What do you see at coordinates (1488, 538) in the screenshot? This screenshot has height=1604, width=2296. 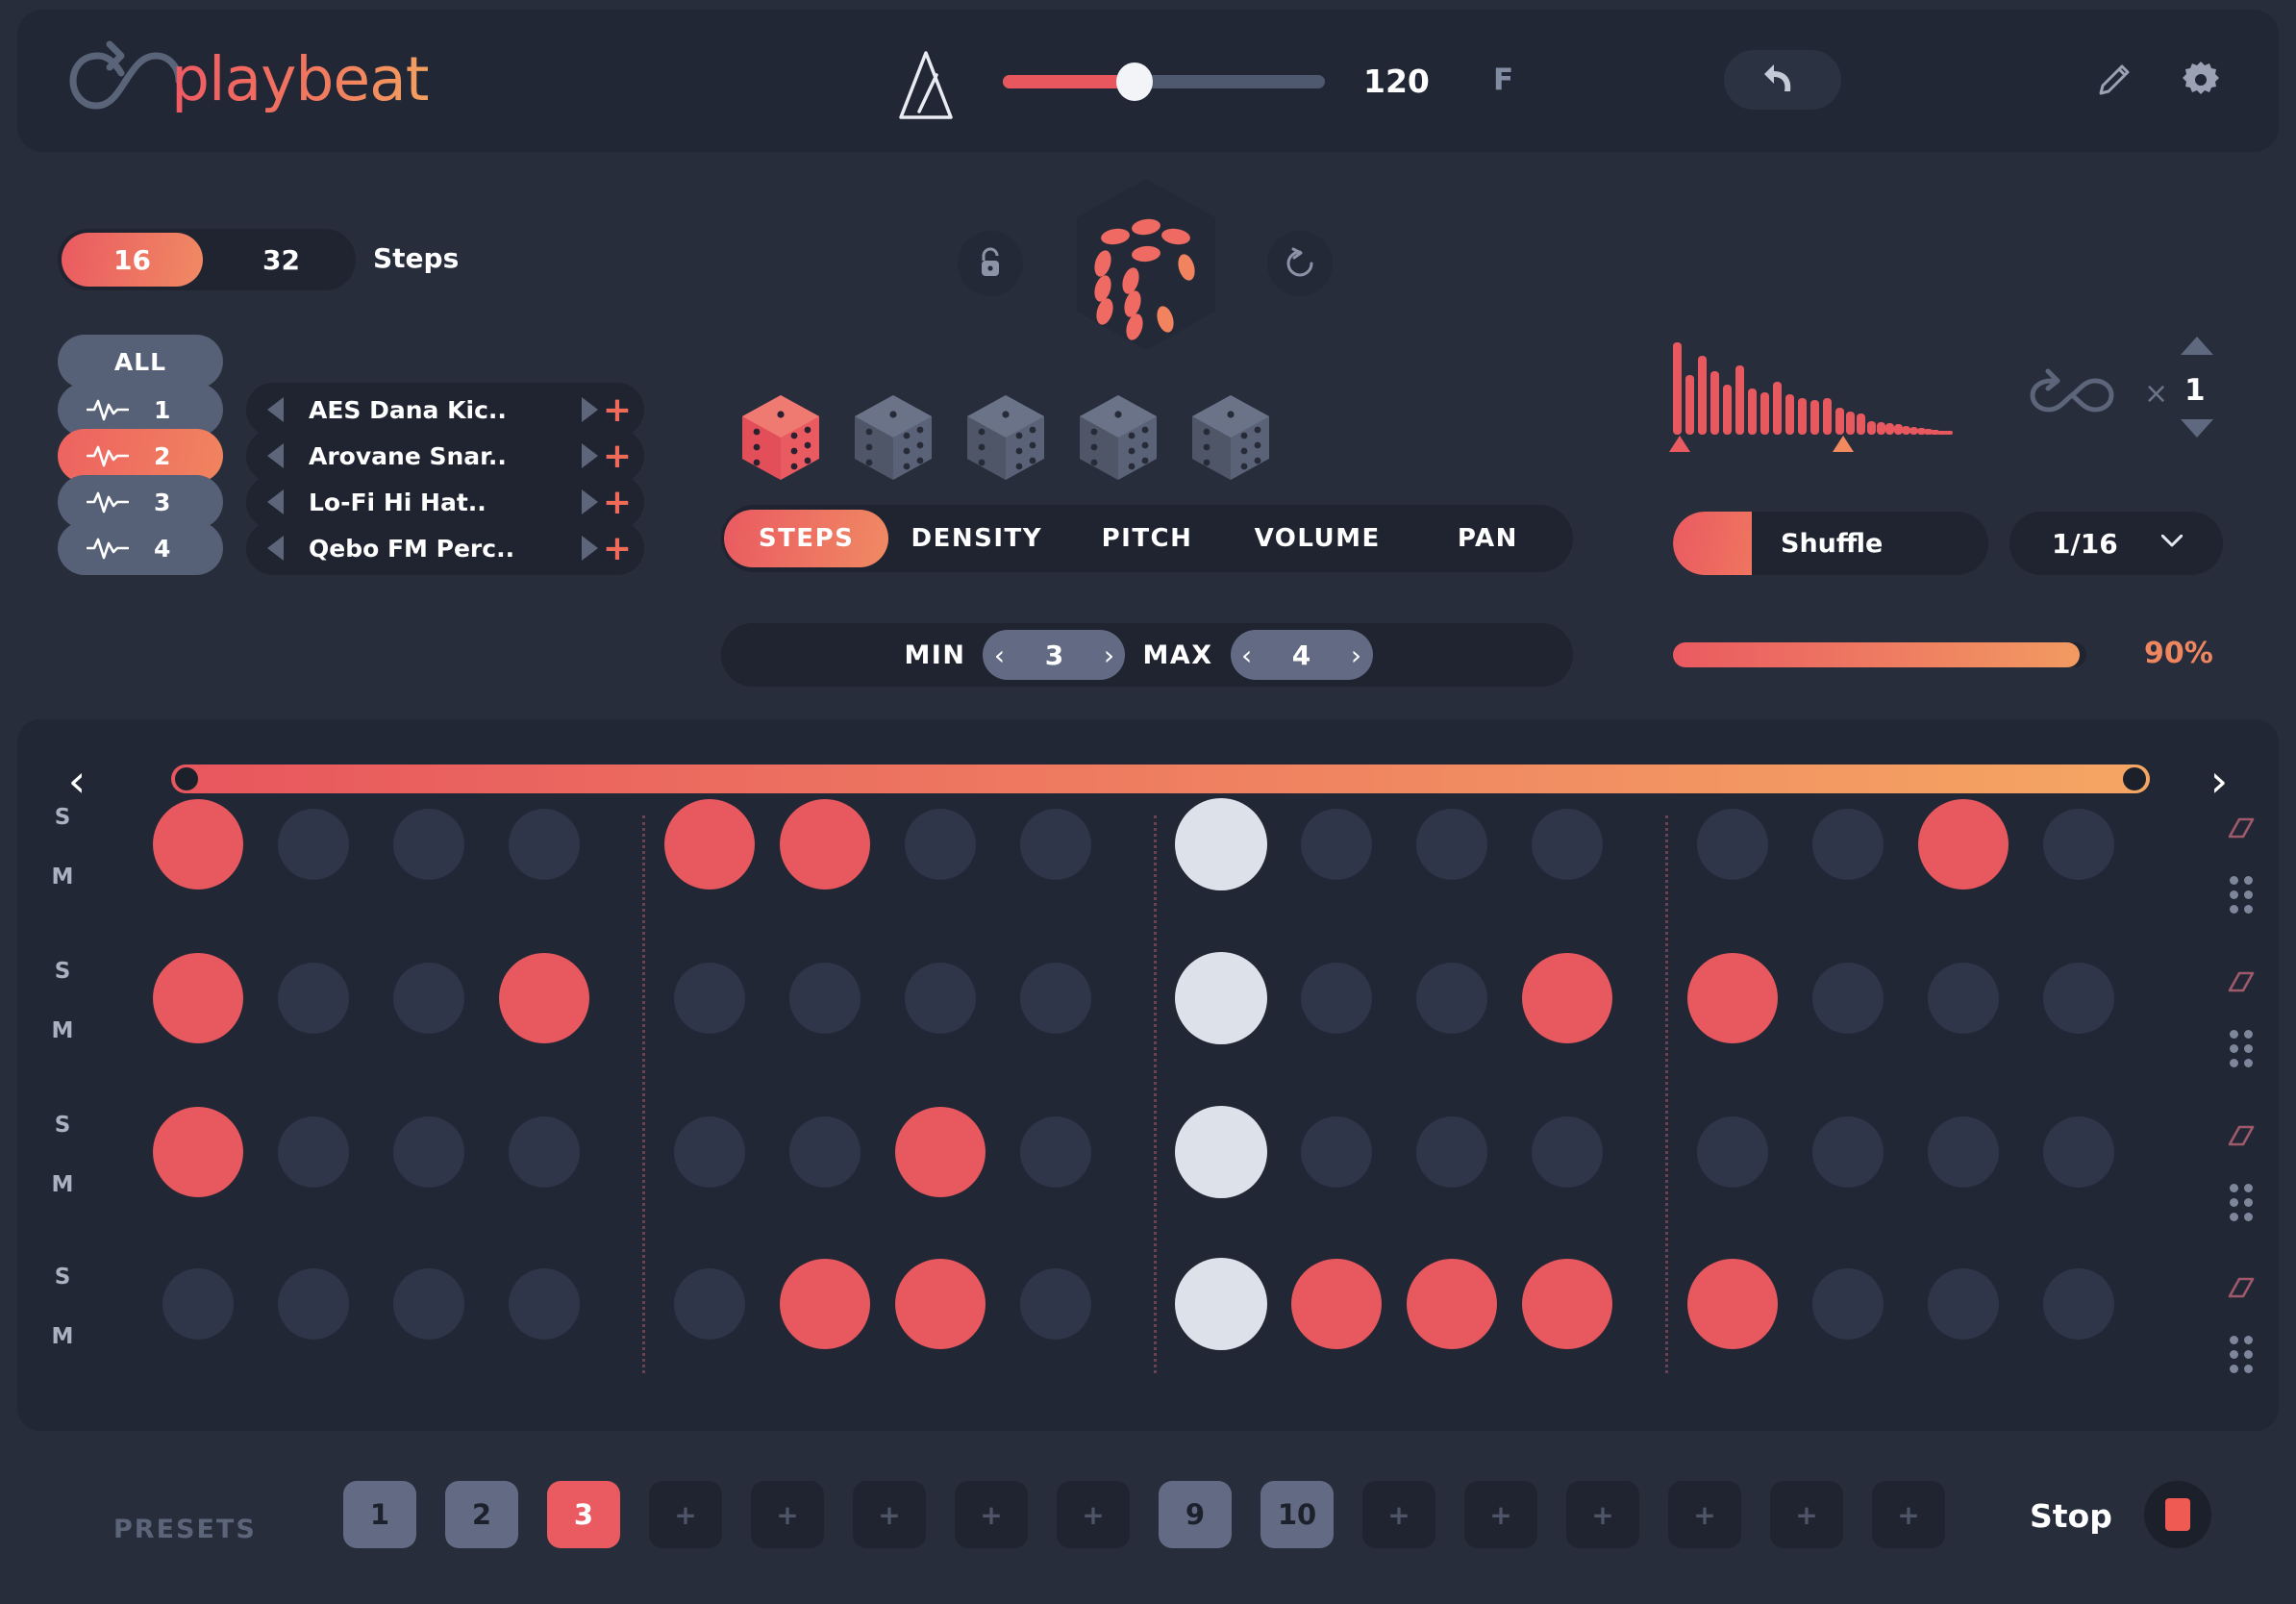 I see `tab-pan: PAN` at bounding box center [1488, 538].